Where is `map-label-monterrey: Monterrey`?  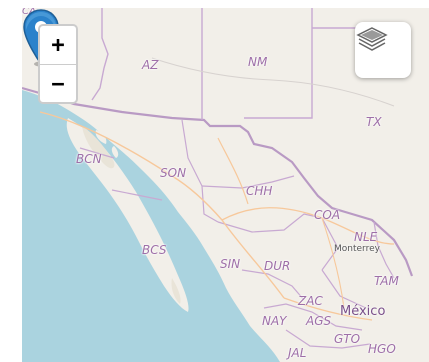
map-label-monterrey: Monterrey is located at coordinates (357, 249).